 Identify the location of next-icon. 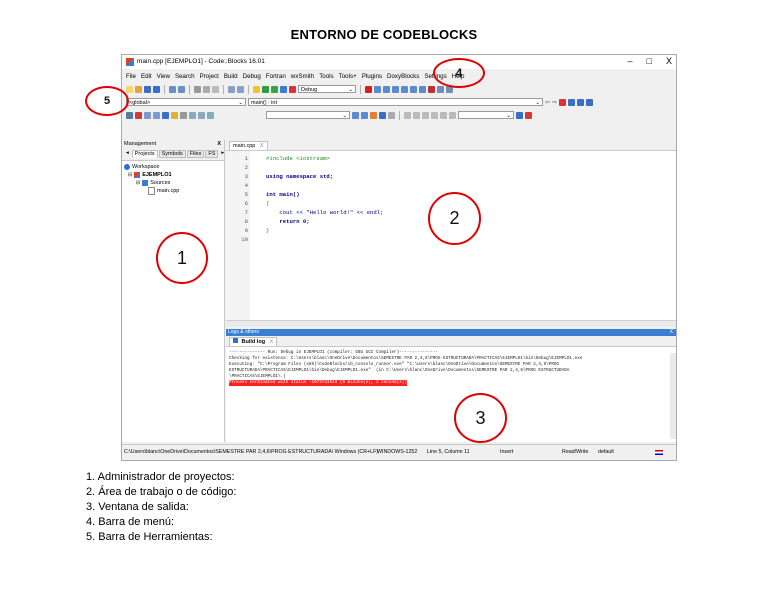
(201, 115).